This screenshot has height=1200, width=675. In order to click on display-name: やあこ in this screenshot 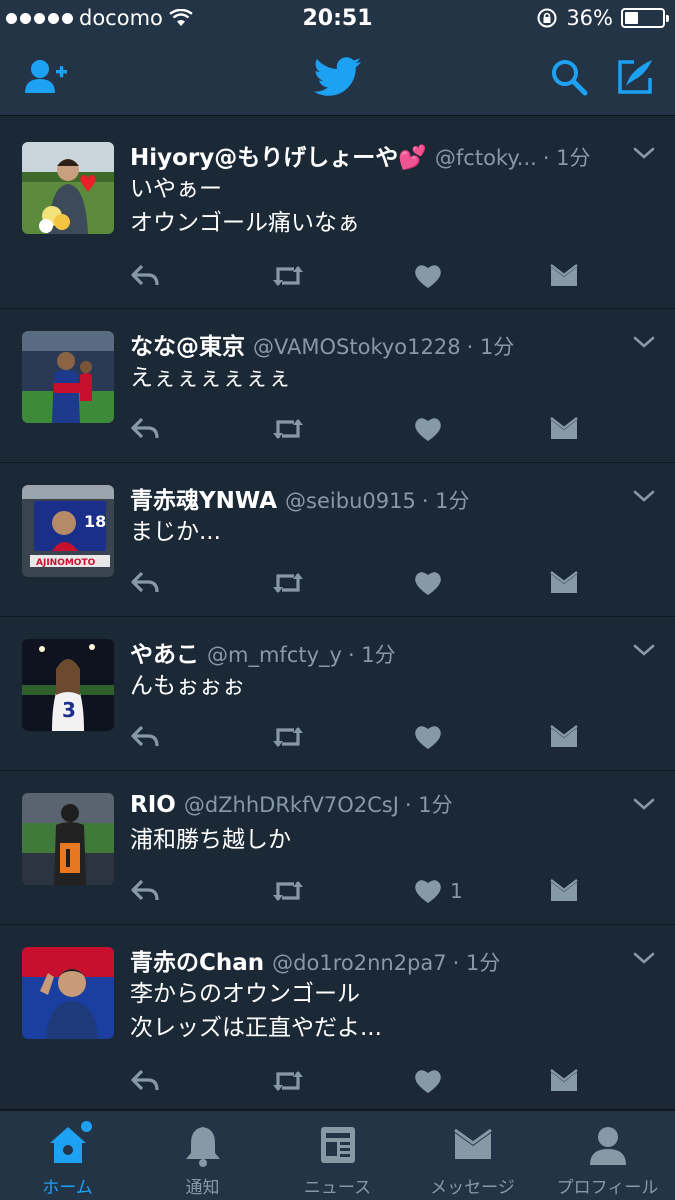, I will do `click(164, 652)`.